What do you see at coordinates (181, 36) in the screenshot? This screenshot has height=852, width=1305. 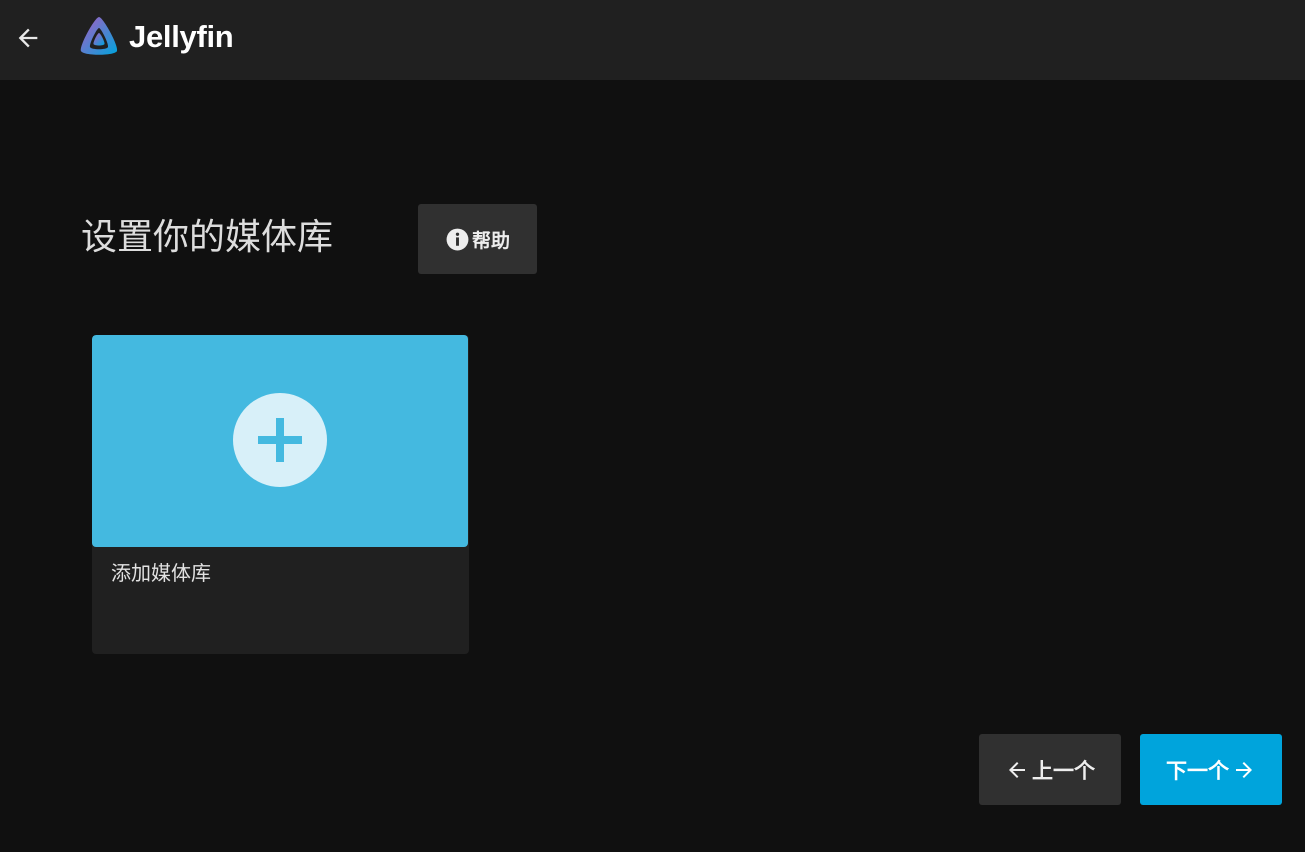 I see `logo-text: Jellyfin` at bounding box center [181, 36].